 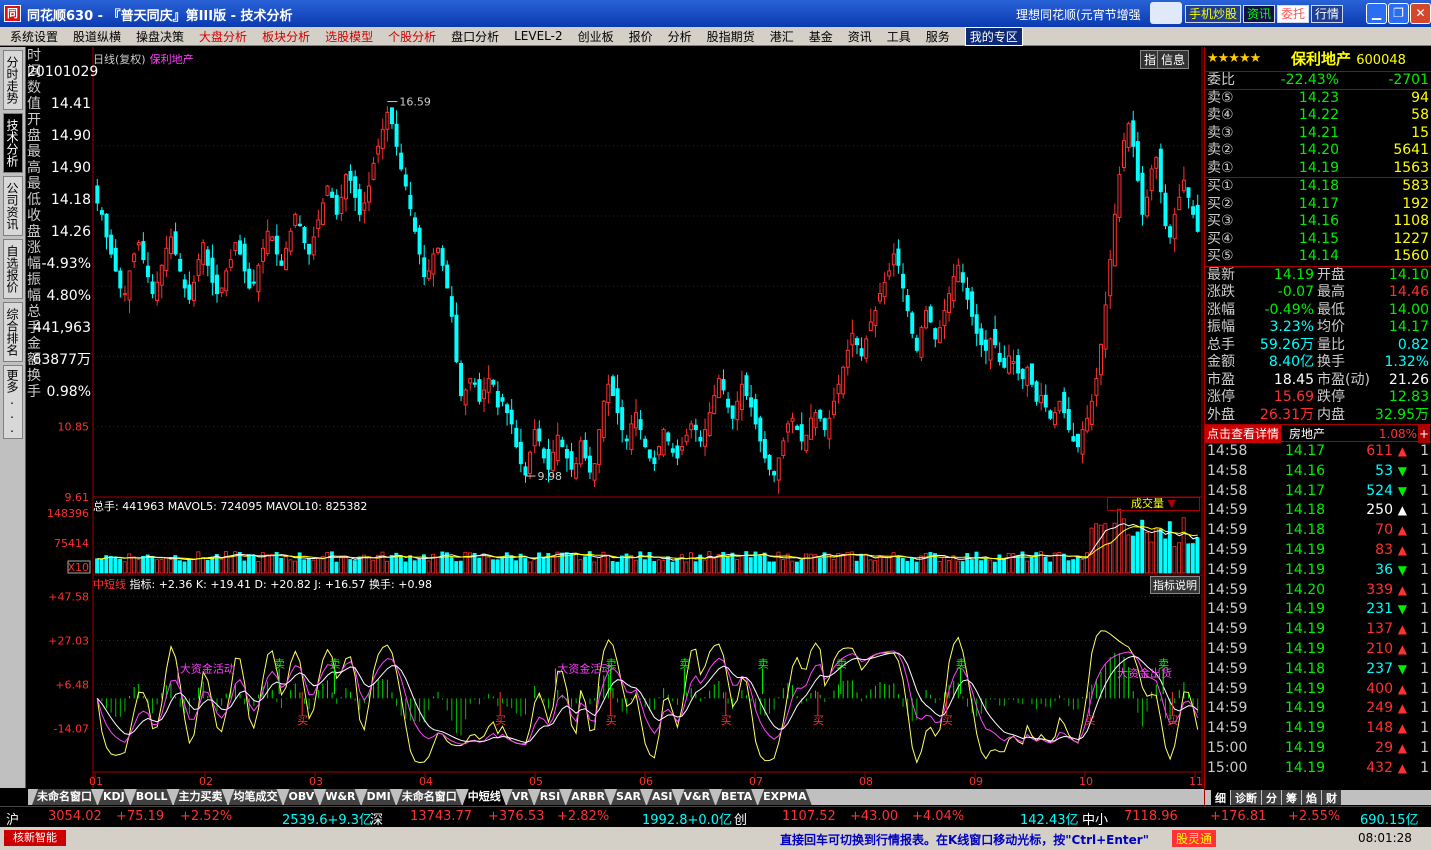 What do you see at coordinates (302, 797) in the screenshot?
I see `indicator-tab-5: OBV` at bounding box center [302, 797].